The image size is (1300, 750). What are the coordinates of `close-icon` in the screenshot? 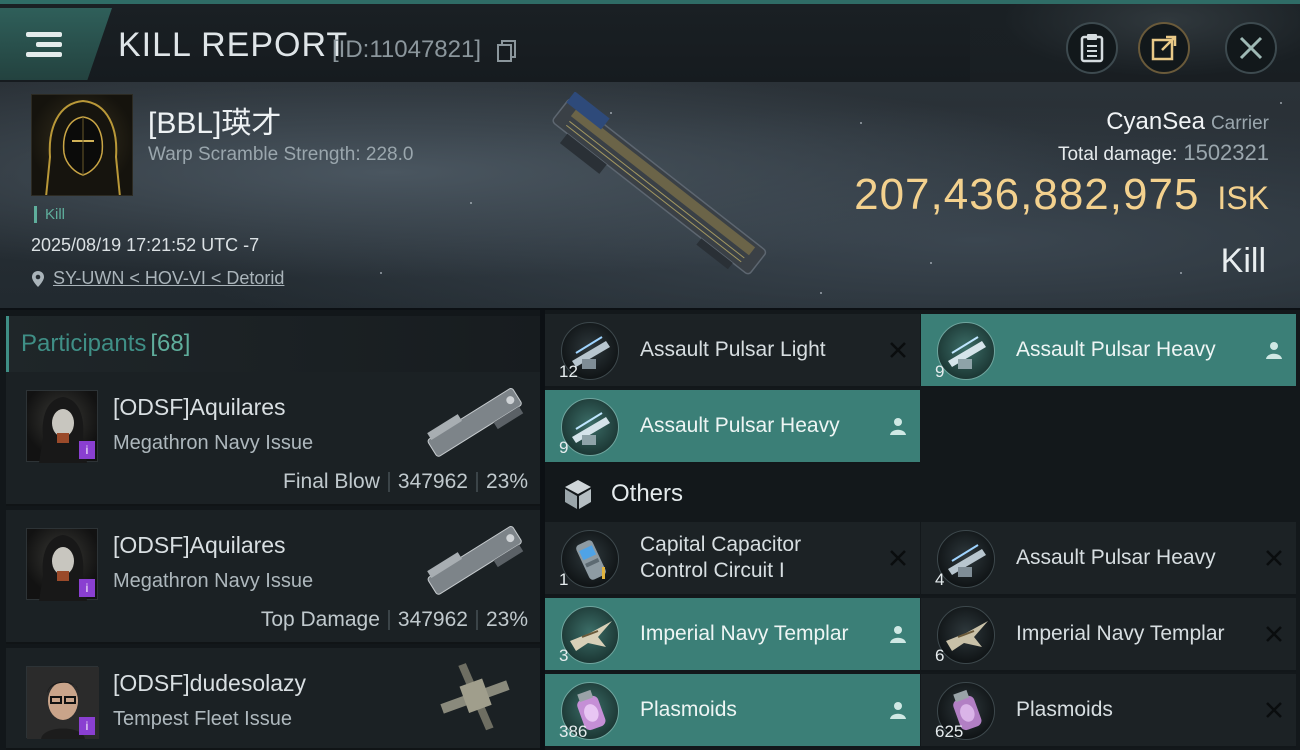 It's located at (1251, 48).